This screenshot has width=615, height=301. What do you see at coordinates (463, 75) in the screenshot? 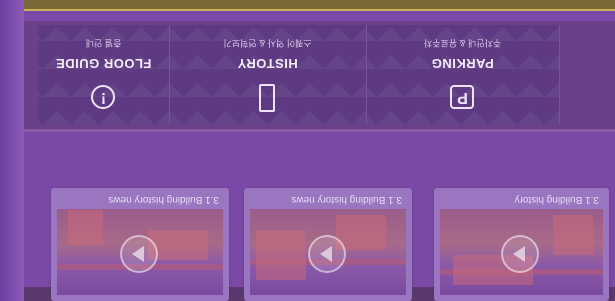
I see `quick-link-parking: P PARKING 주차안내 & 유료주차` at bounding box center [463, 75].